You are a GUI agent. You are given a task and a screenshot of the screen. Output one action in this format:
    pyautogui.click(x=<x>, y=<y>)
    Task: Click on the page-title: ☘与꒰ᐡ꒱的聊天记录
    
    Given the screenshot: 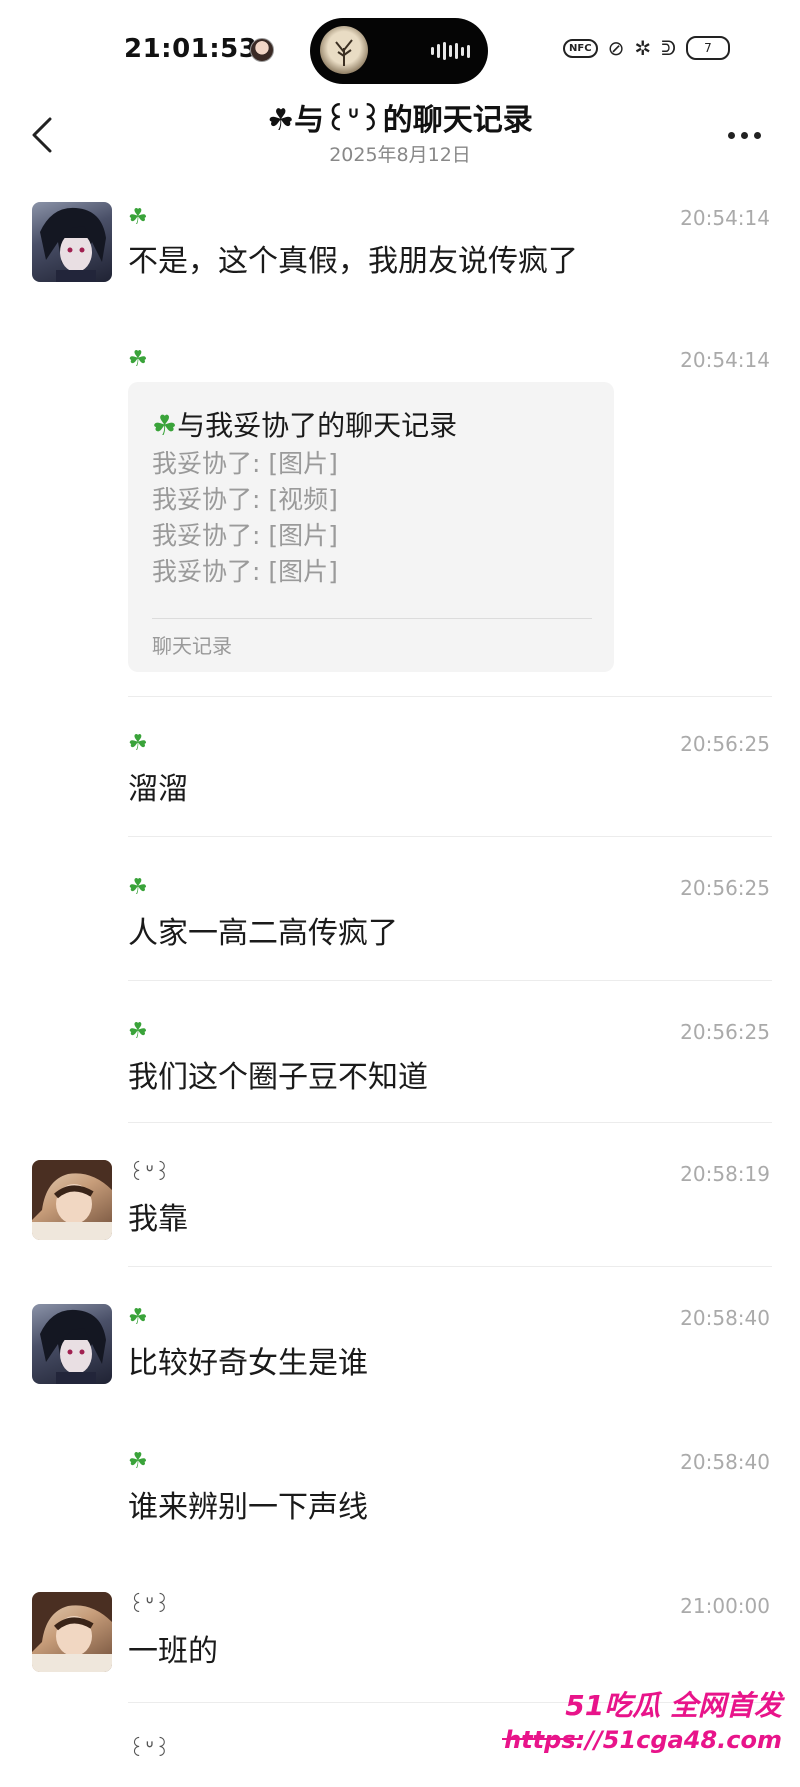 What is the action you would take?
    pyautogui.click(x=400, y=120)
    